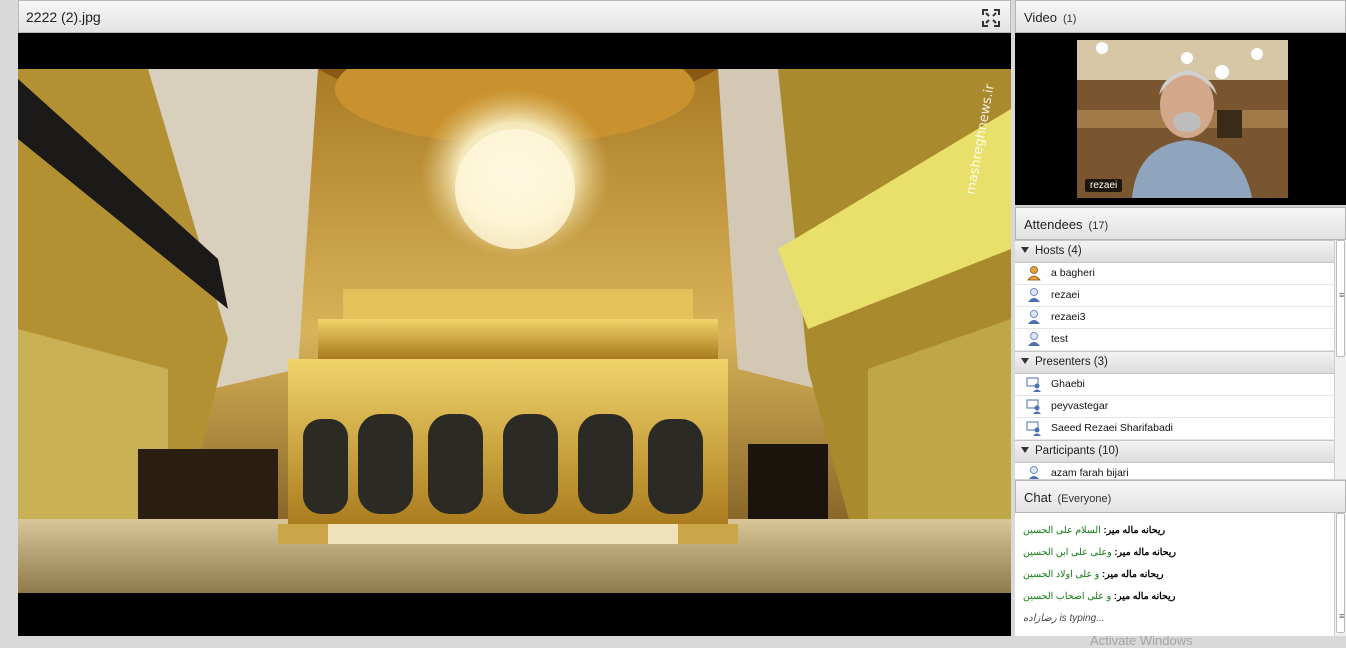 This screenshot has height=648, width=1346. I want to click on participant-user-icon, so click(1034, 472).